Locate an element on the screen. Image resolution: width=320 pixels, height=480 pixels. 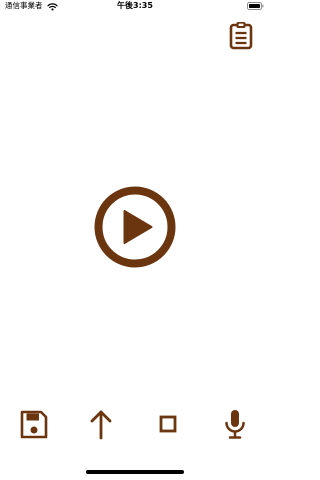
microphone-icon is located at coordinates (235, 424).